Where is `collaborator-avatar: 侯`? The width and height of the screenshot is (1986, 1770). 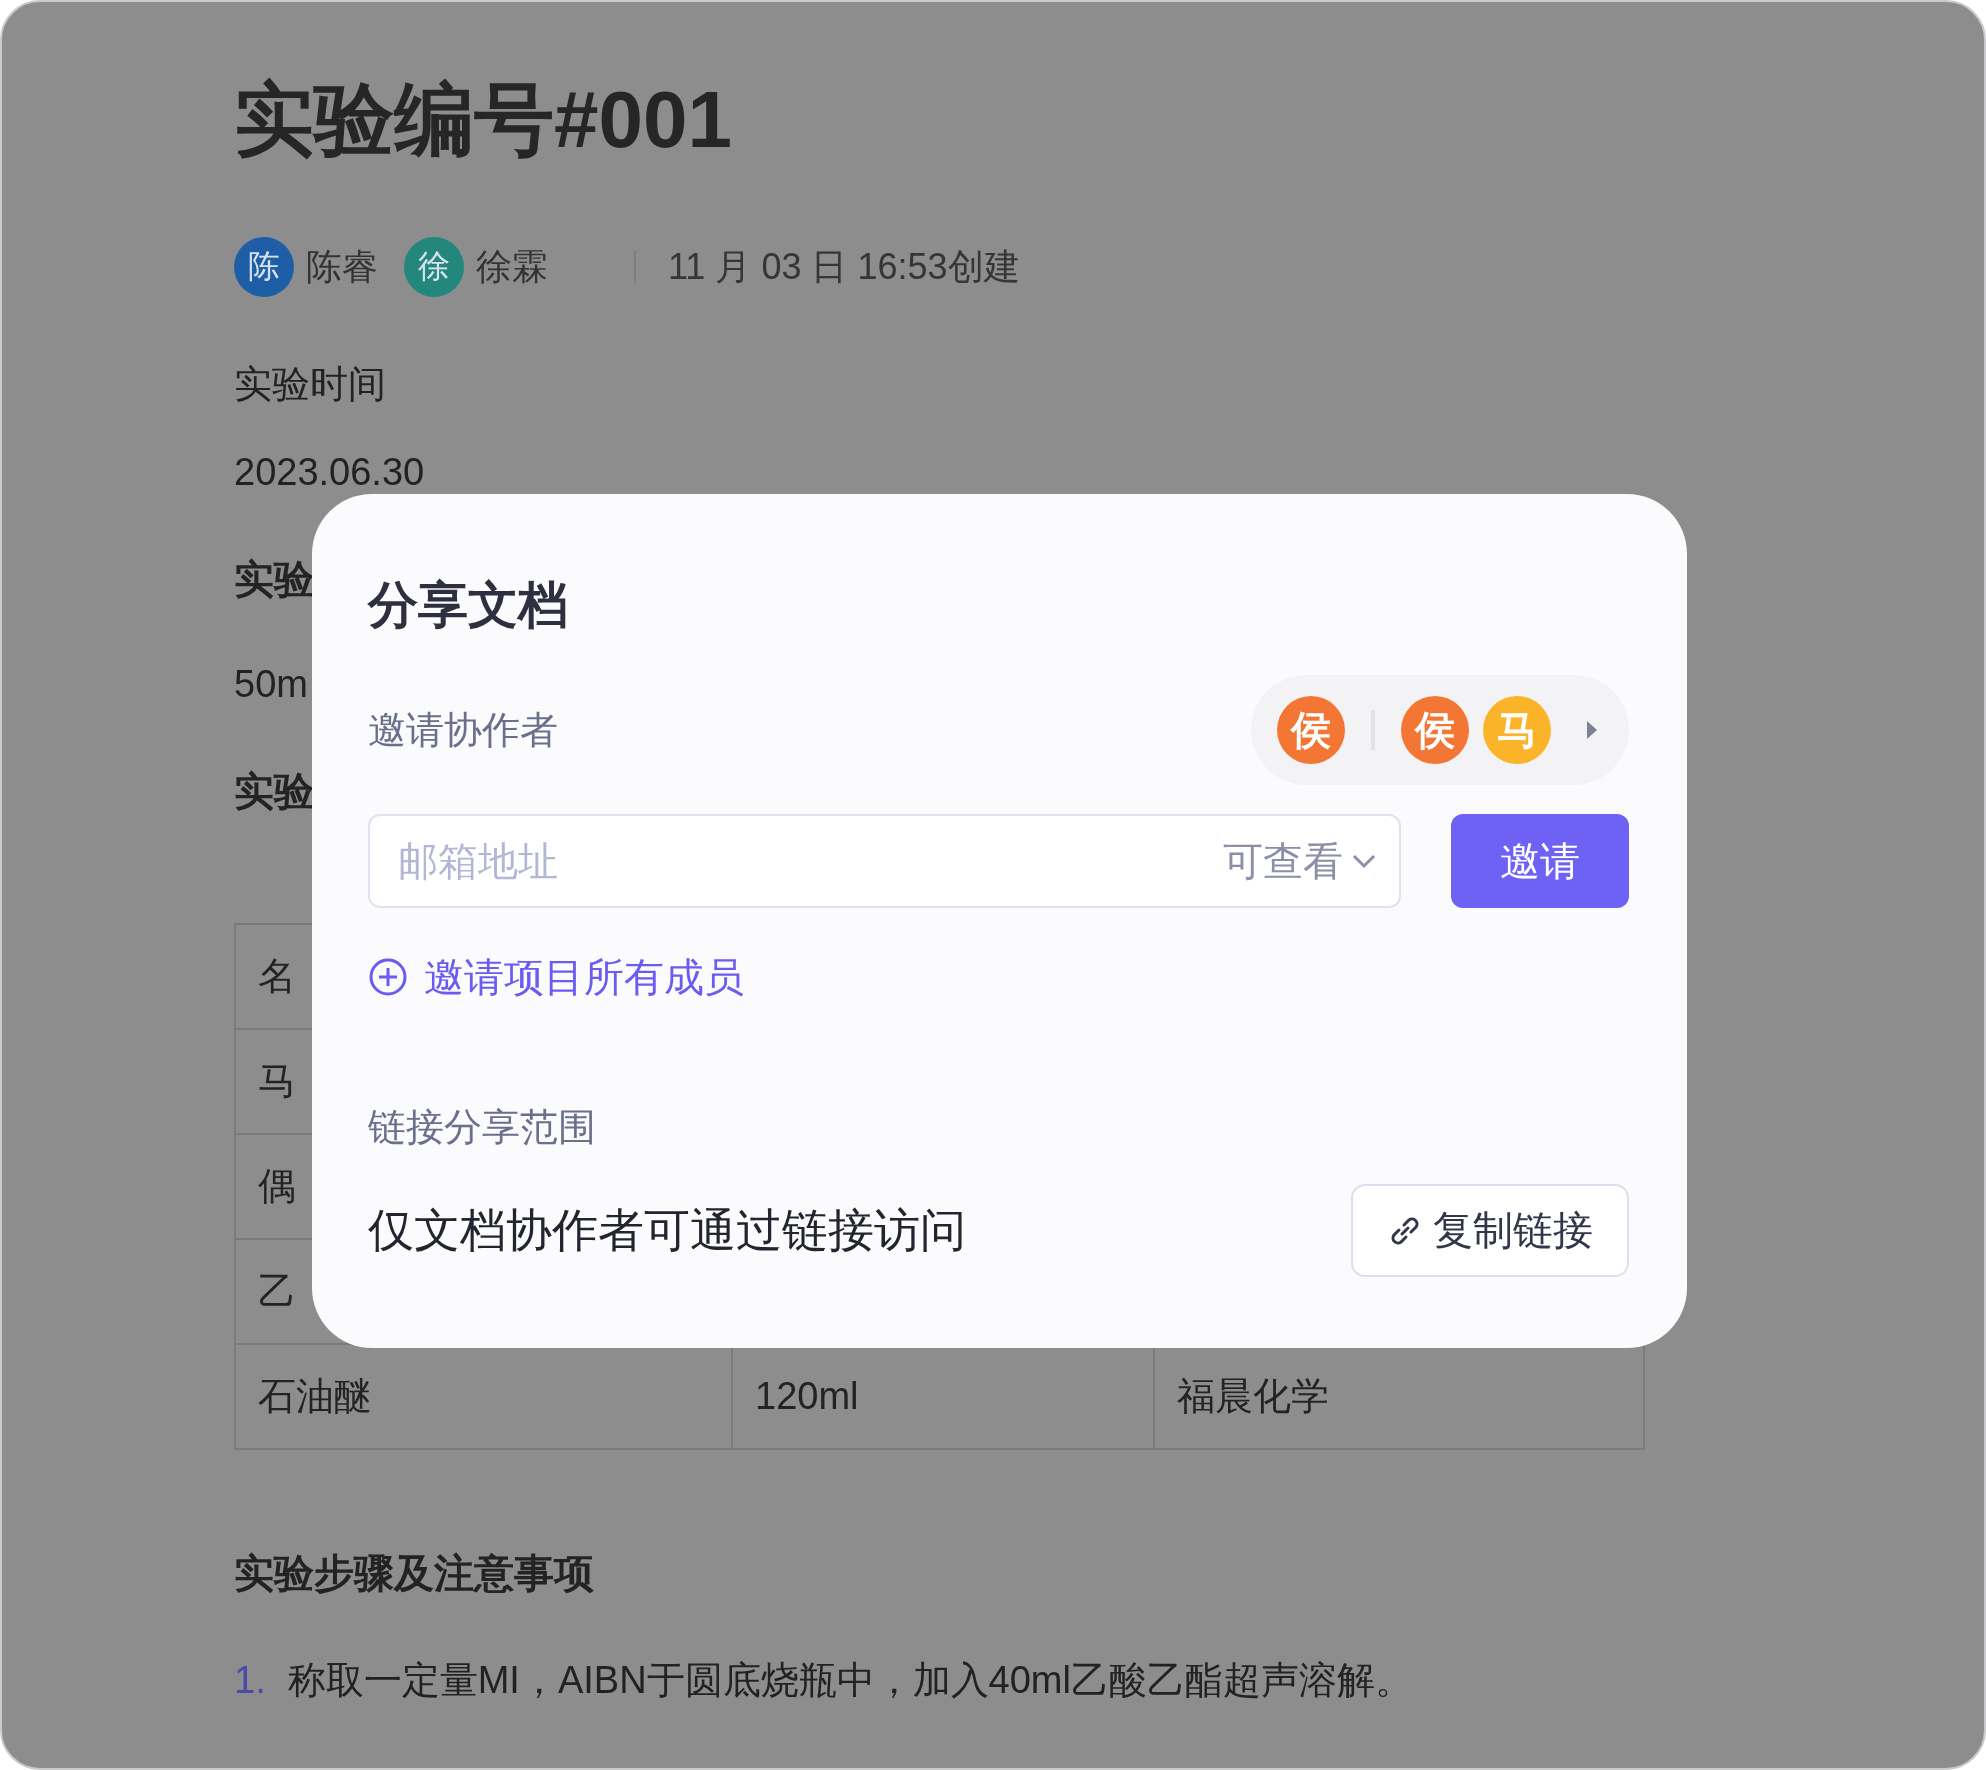
collaborator-avatar: 侯 is located at coordinates (1435, 730).